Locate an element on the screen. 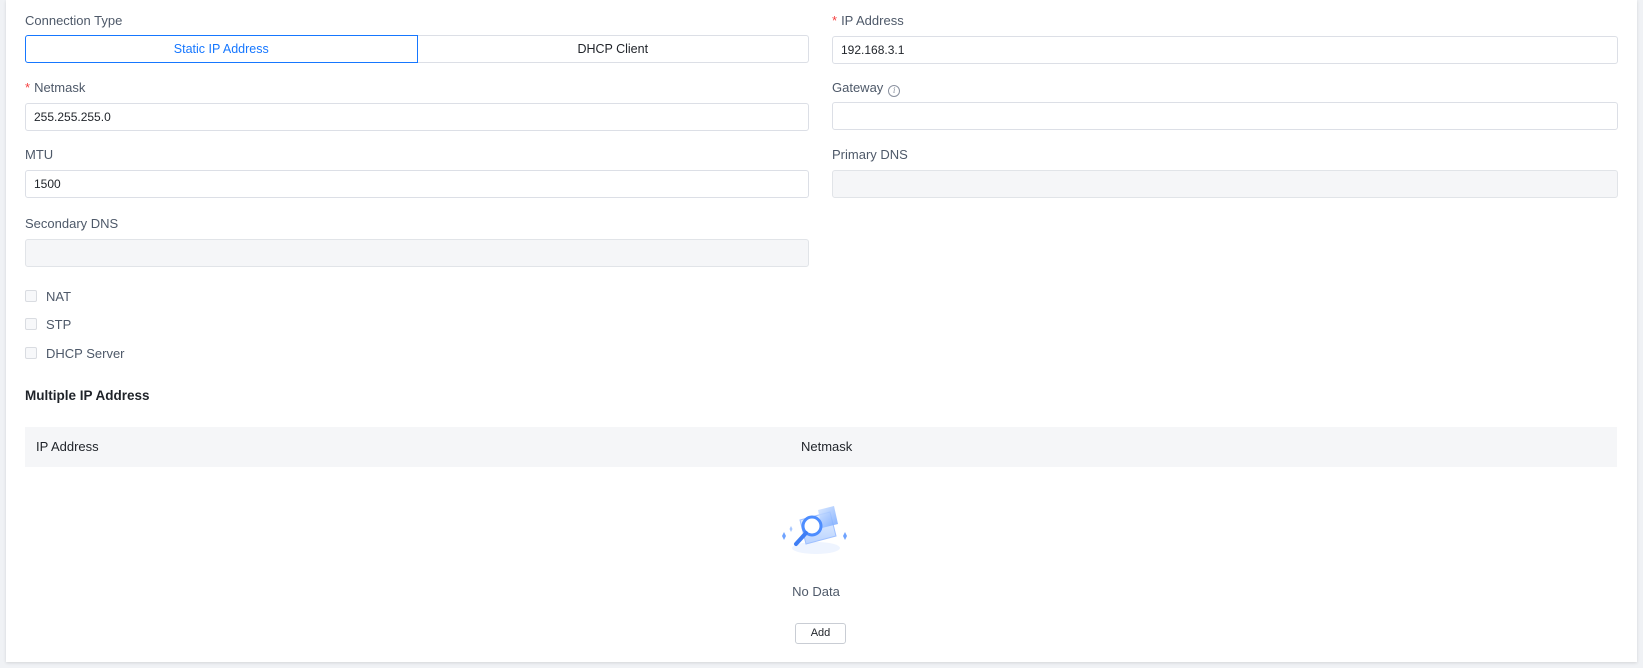 The image size is (1643, 668). netmask-input: 255.255.255.0 is located at coordinates (417, 117).